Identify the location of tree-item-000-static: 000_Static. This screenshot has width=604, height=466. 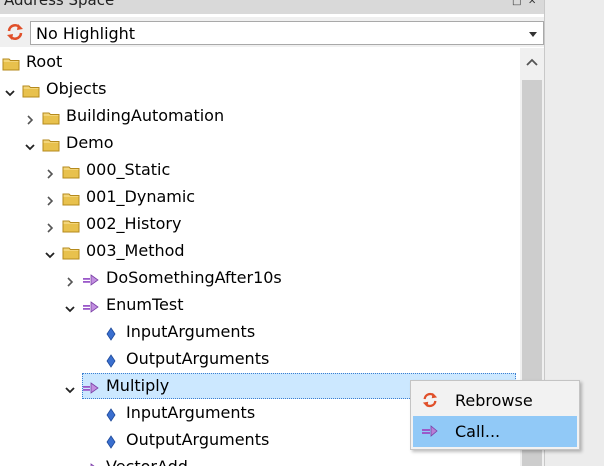
(260, 171).